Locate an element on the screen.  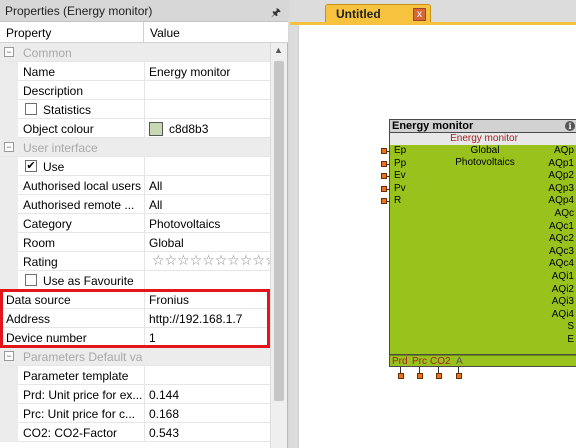
tab-untitled: Untitled x is located at coordinates (378, 13).